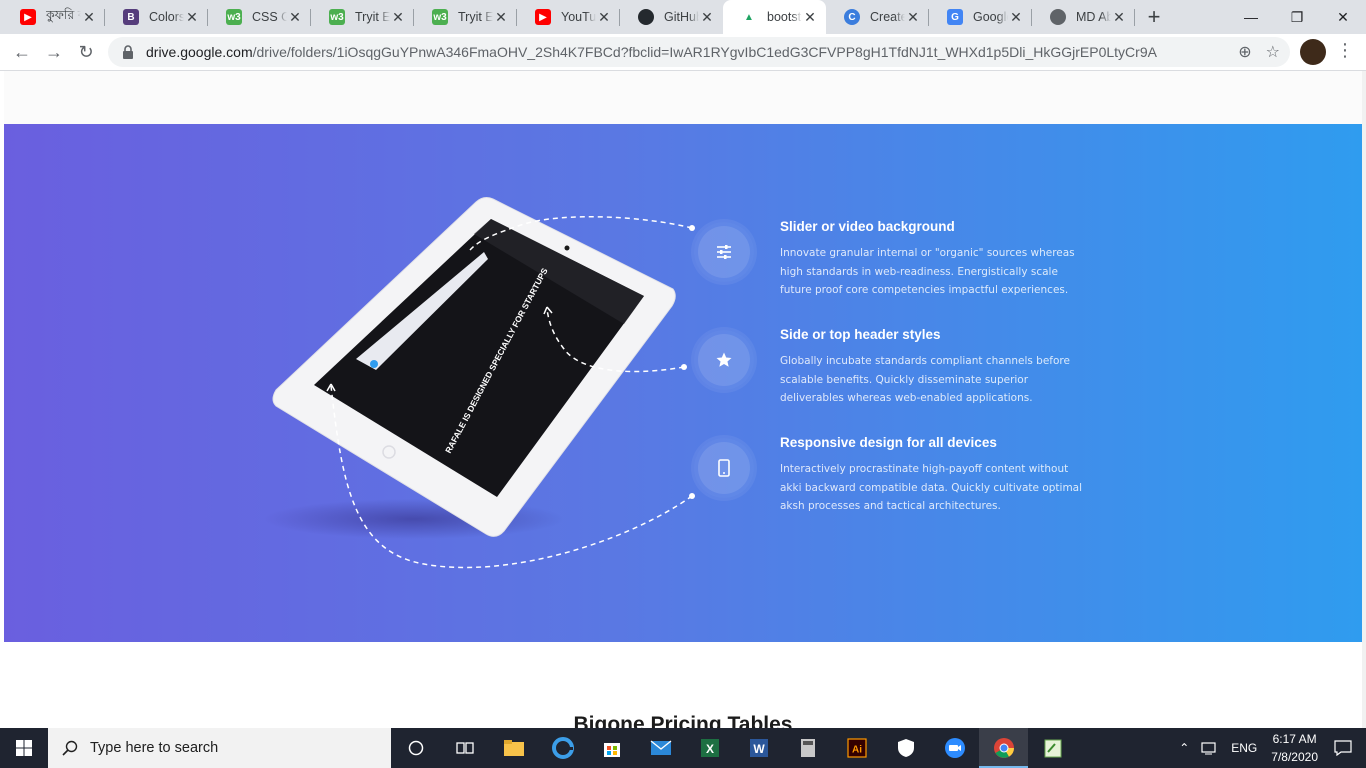  What do you see at coordinates (1244, 52) in the screenshot?
I see `add-icon: ⊕` at bounding box center [1244, 52].